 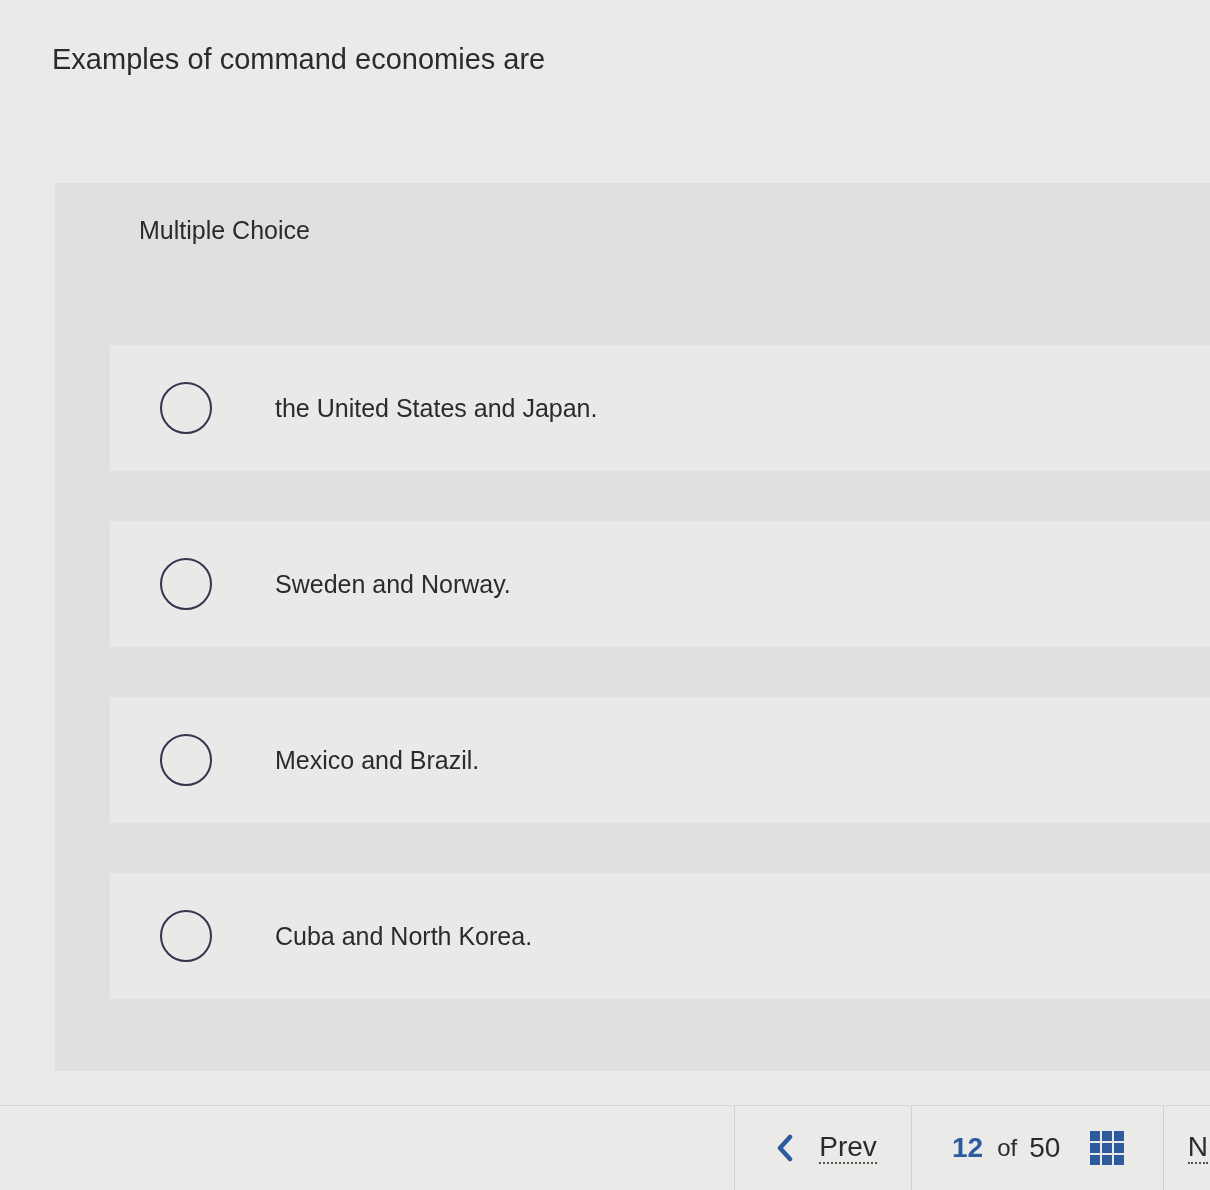 I want to click on grid-icon, so click(x=1107, y=1148).